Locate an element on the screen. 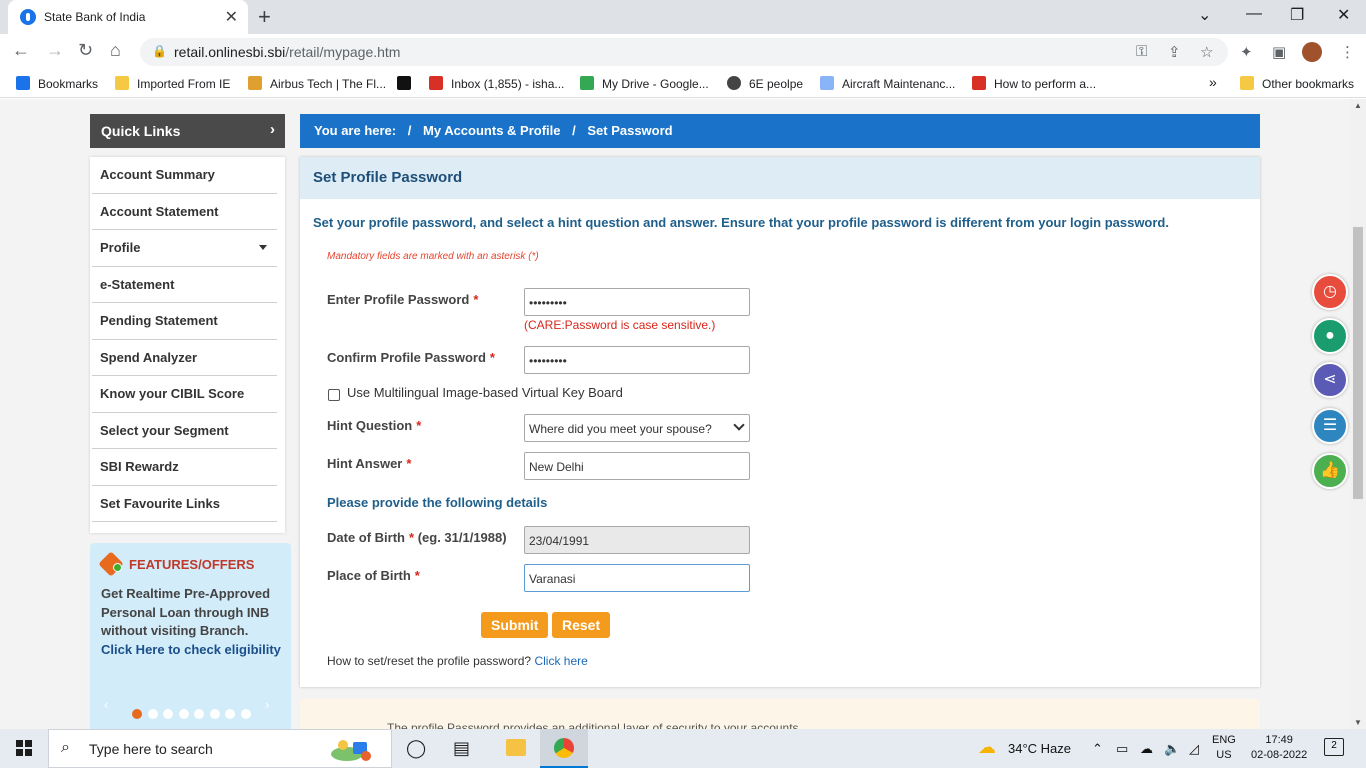 The image size is (1366, 768). list-icon: ☰ is located at coordinates (1330, 426).